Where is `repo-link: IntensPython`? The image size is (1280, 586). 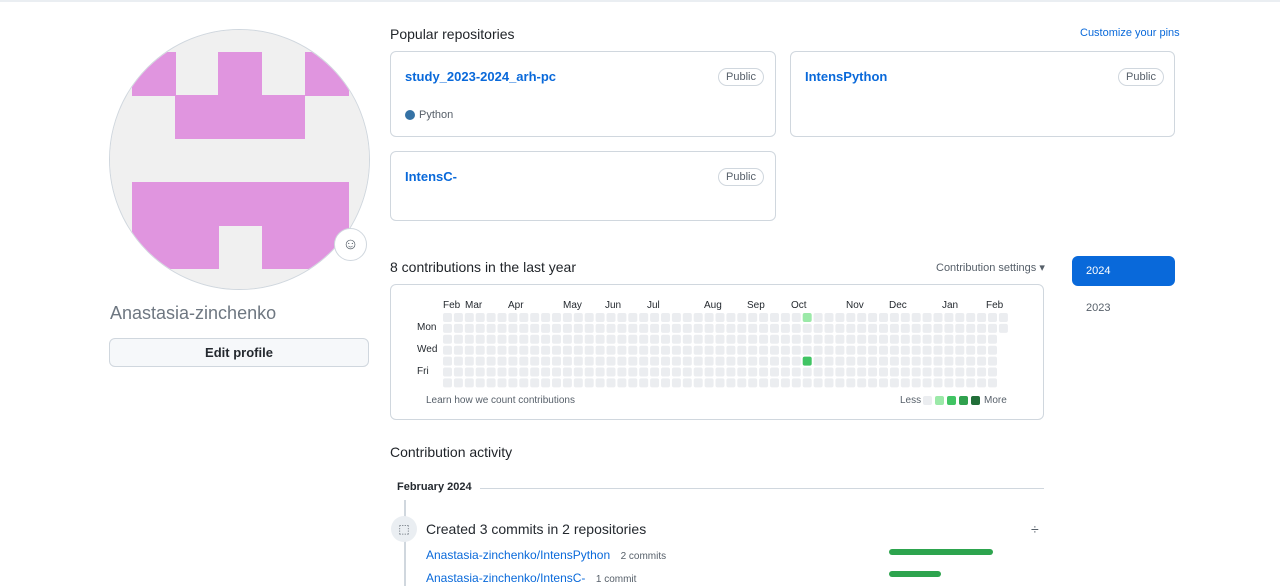
repo-link: IntensPython is located at coordinates (846, 76).